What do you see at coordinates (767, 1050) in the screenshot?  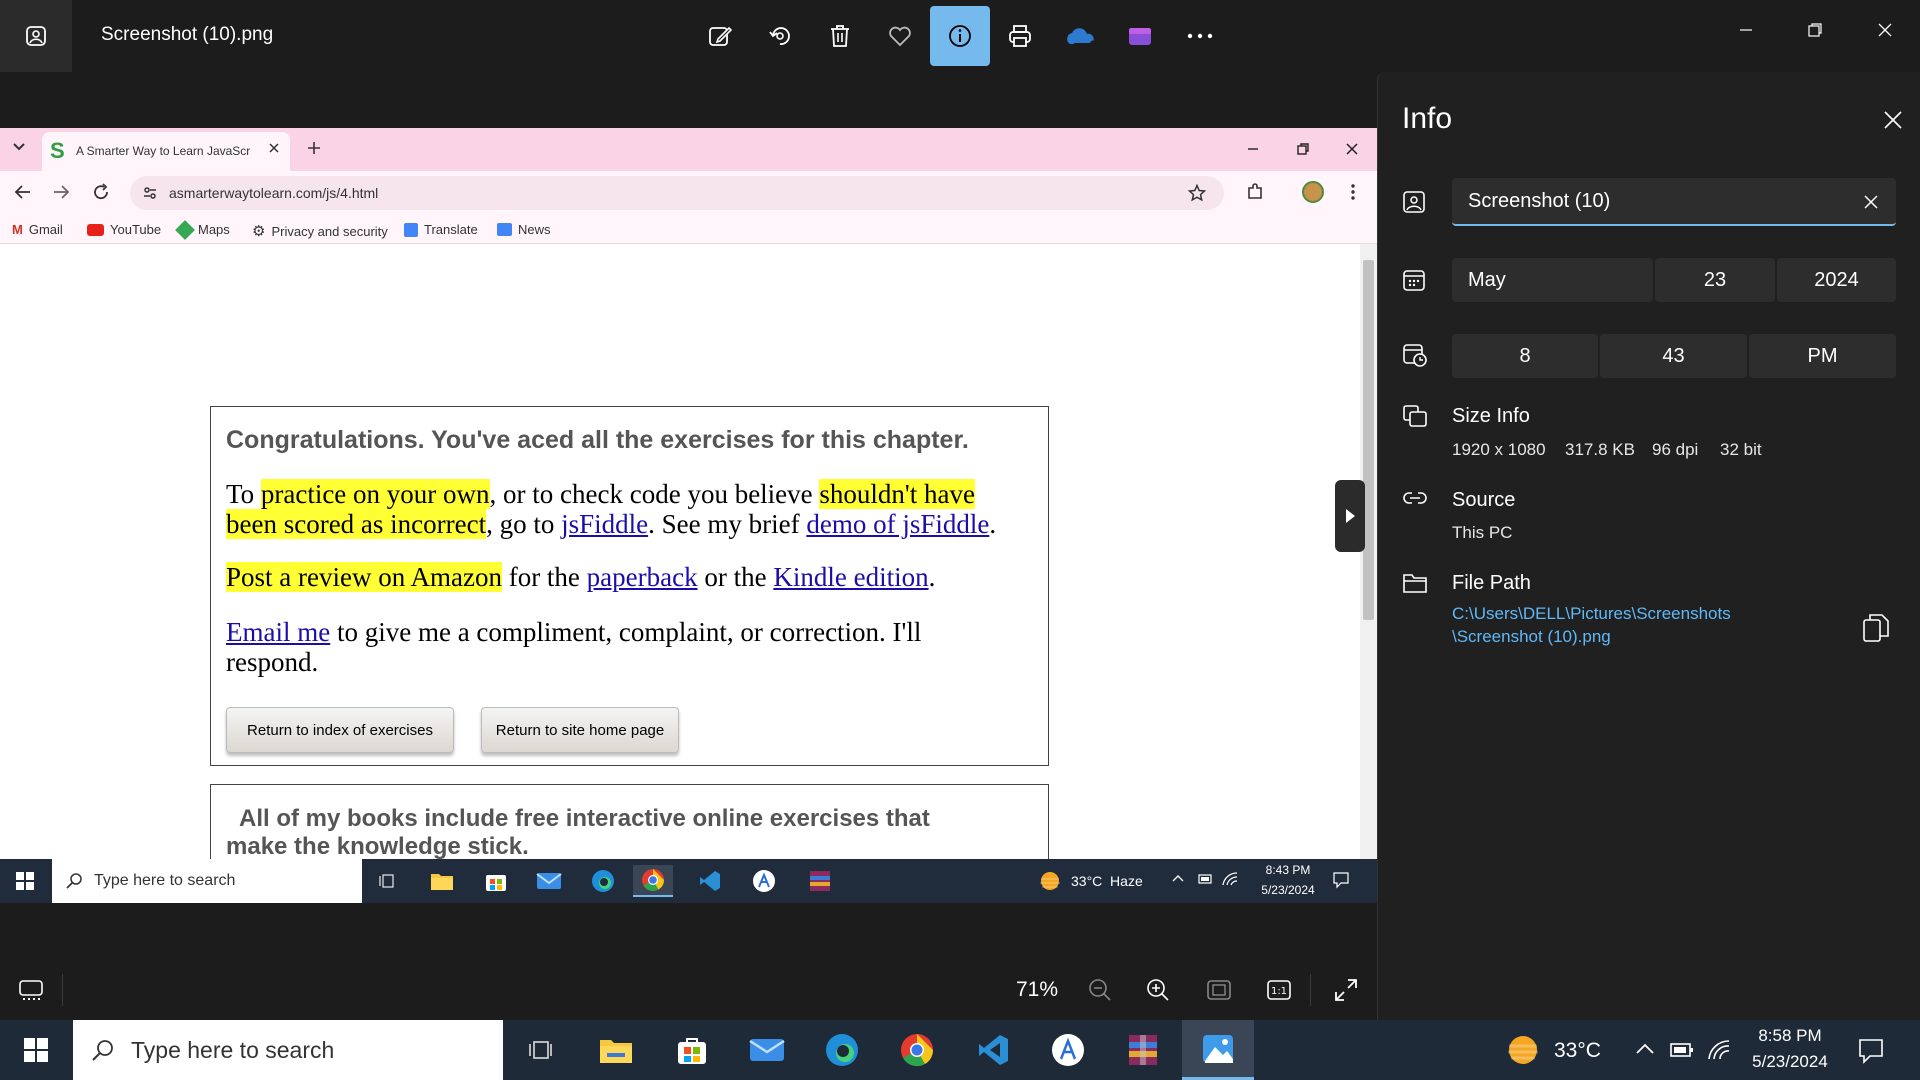 I see `mail-icon` at bounding box center [767, 1050].